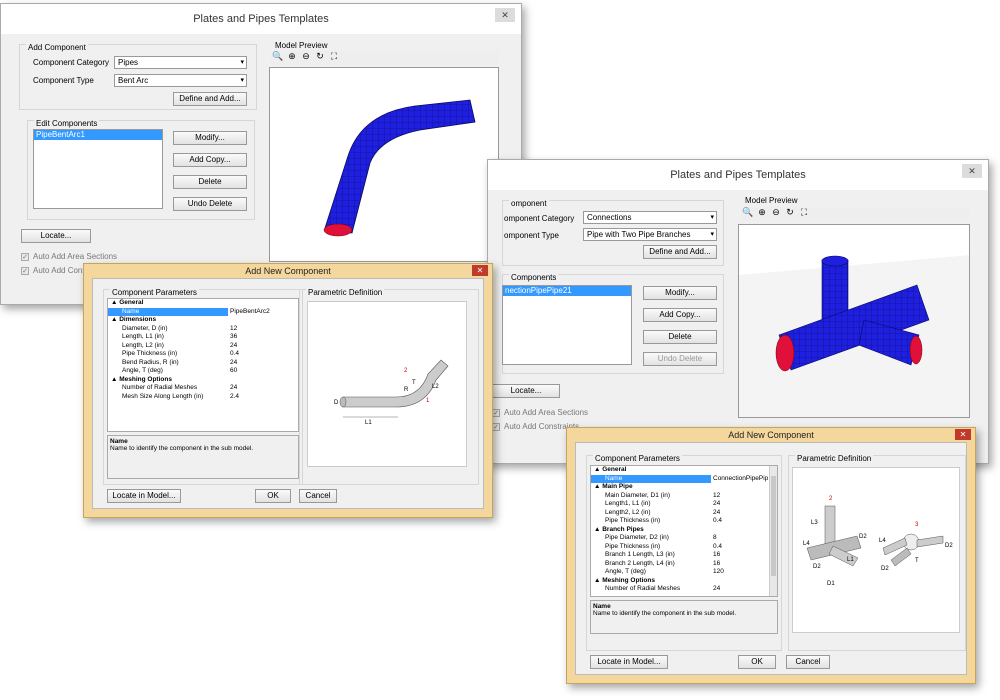 Image resolution: width=1000 pixels, height=700 pixels. What do you see at coordinates (203, 312) in the screenshot?
I see `grid-property-row: Name PipeBentArc2` at bounding box center [203, 312].